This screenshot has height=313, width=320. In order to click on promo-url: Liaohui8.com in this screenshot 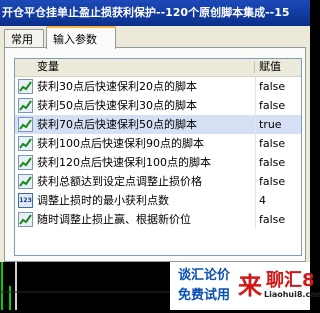, I will do `click(292, 294)`.